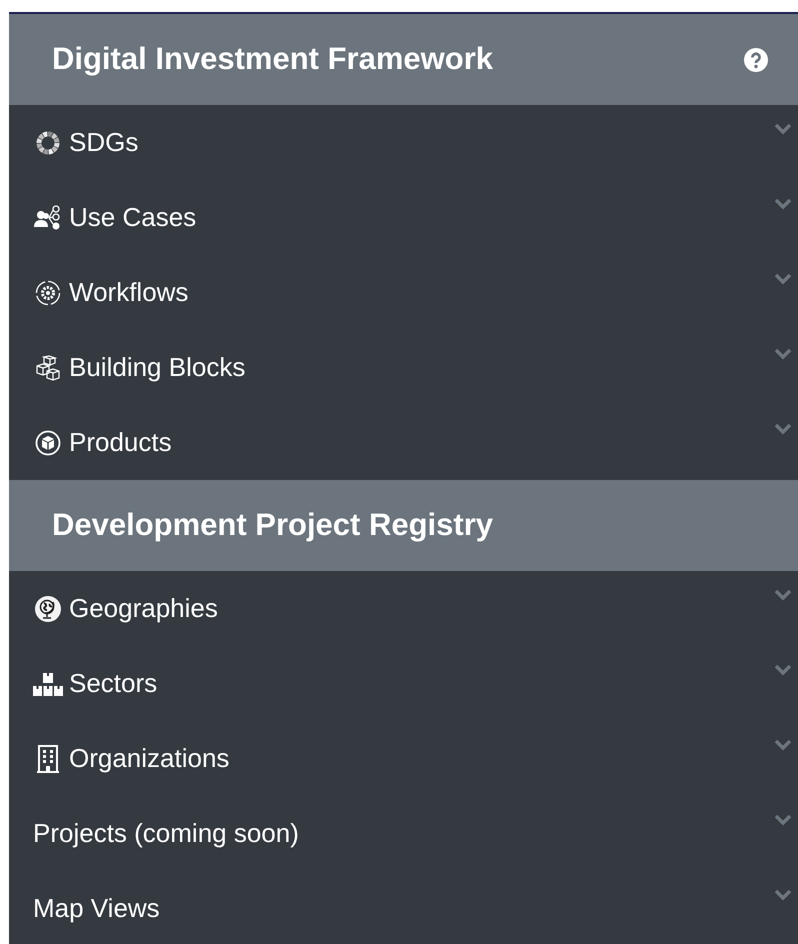  Describe the element at coordinates (48, 293) in the screenshot. I see `gear-cycle-icon` at that location.